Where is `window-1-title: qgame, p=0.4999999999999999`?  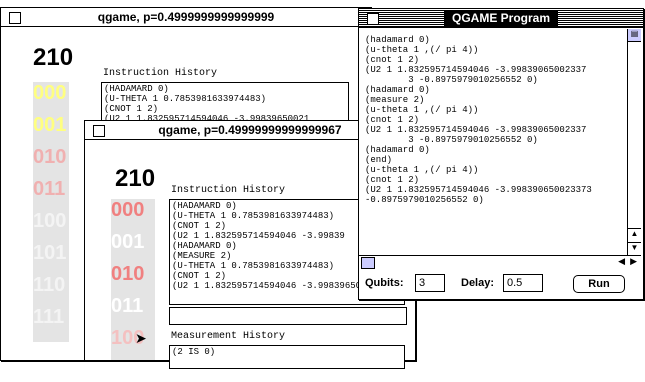 window-1-title: qgame, p=0.4999999999999999 is located at coordinates (186, 17).